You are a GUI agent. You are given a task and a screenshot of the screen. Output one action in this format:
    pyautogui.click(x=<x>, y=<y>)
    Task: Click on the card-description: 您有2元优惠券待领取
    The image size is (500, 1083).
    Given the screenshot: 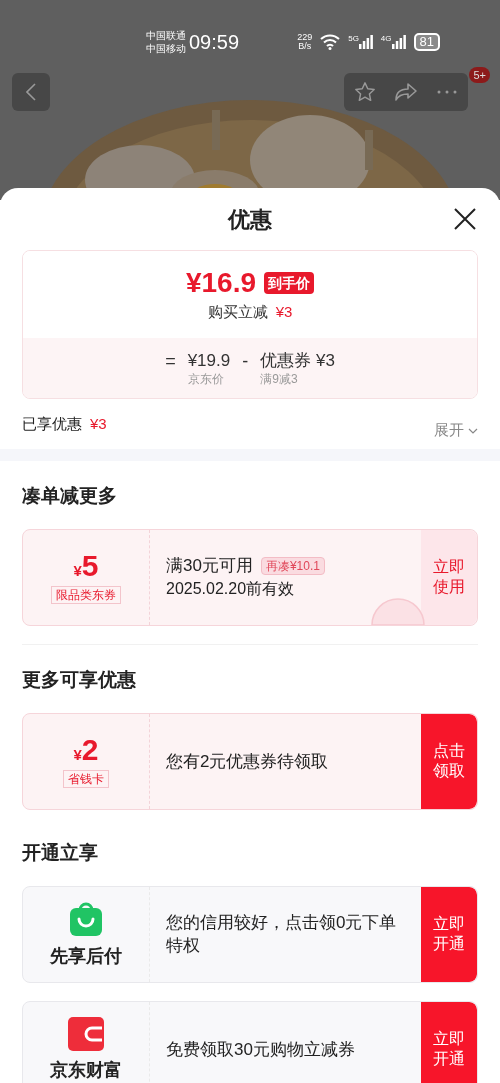 What is the action you would take?
    pyautogui.click(x=247, y=761)
    